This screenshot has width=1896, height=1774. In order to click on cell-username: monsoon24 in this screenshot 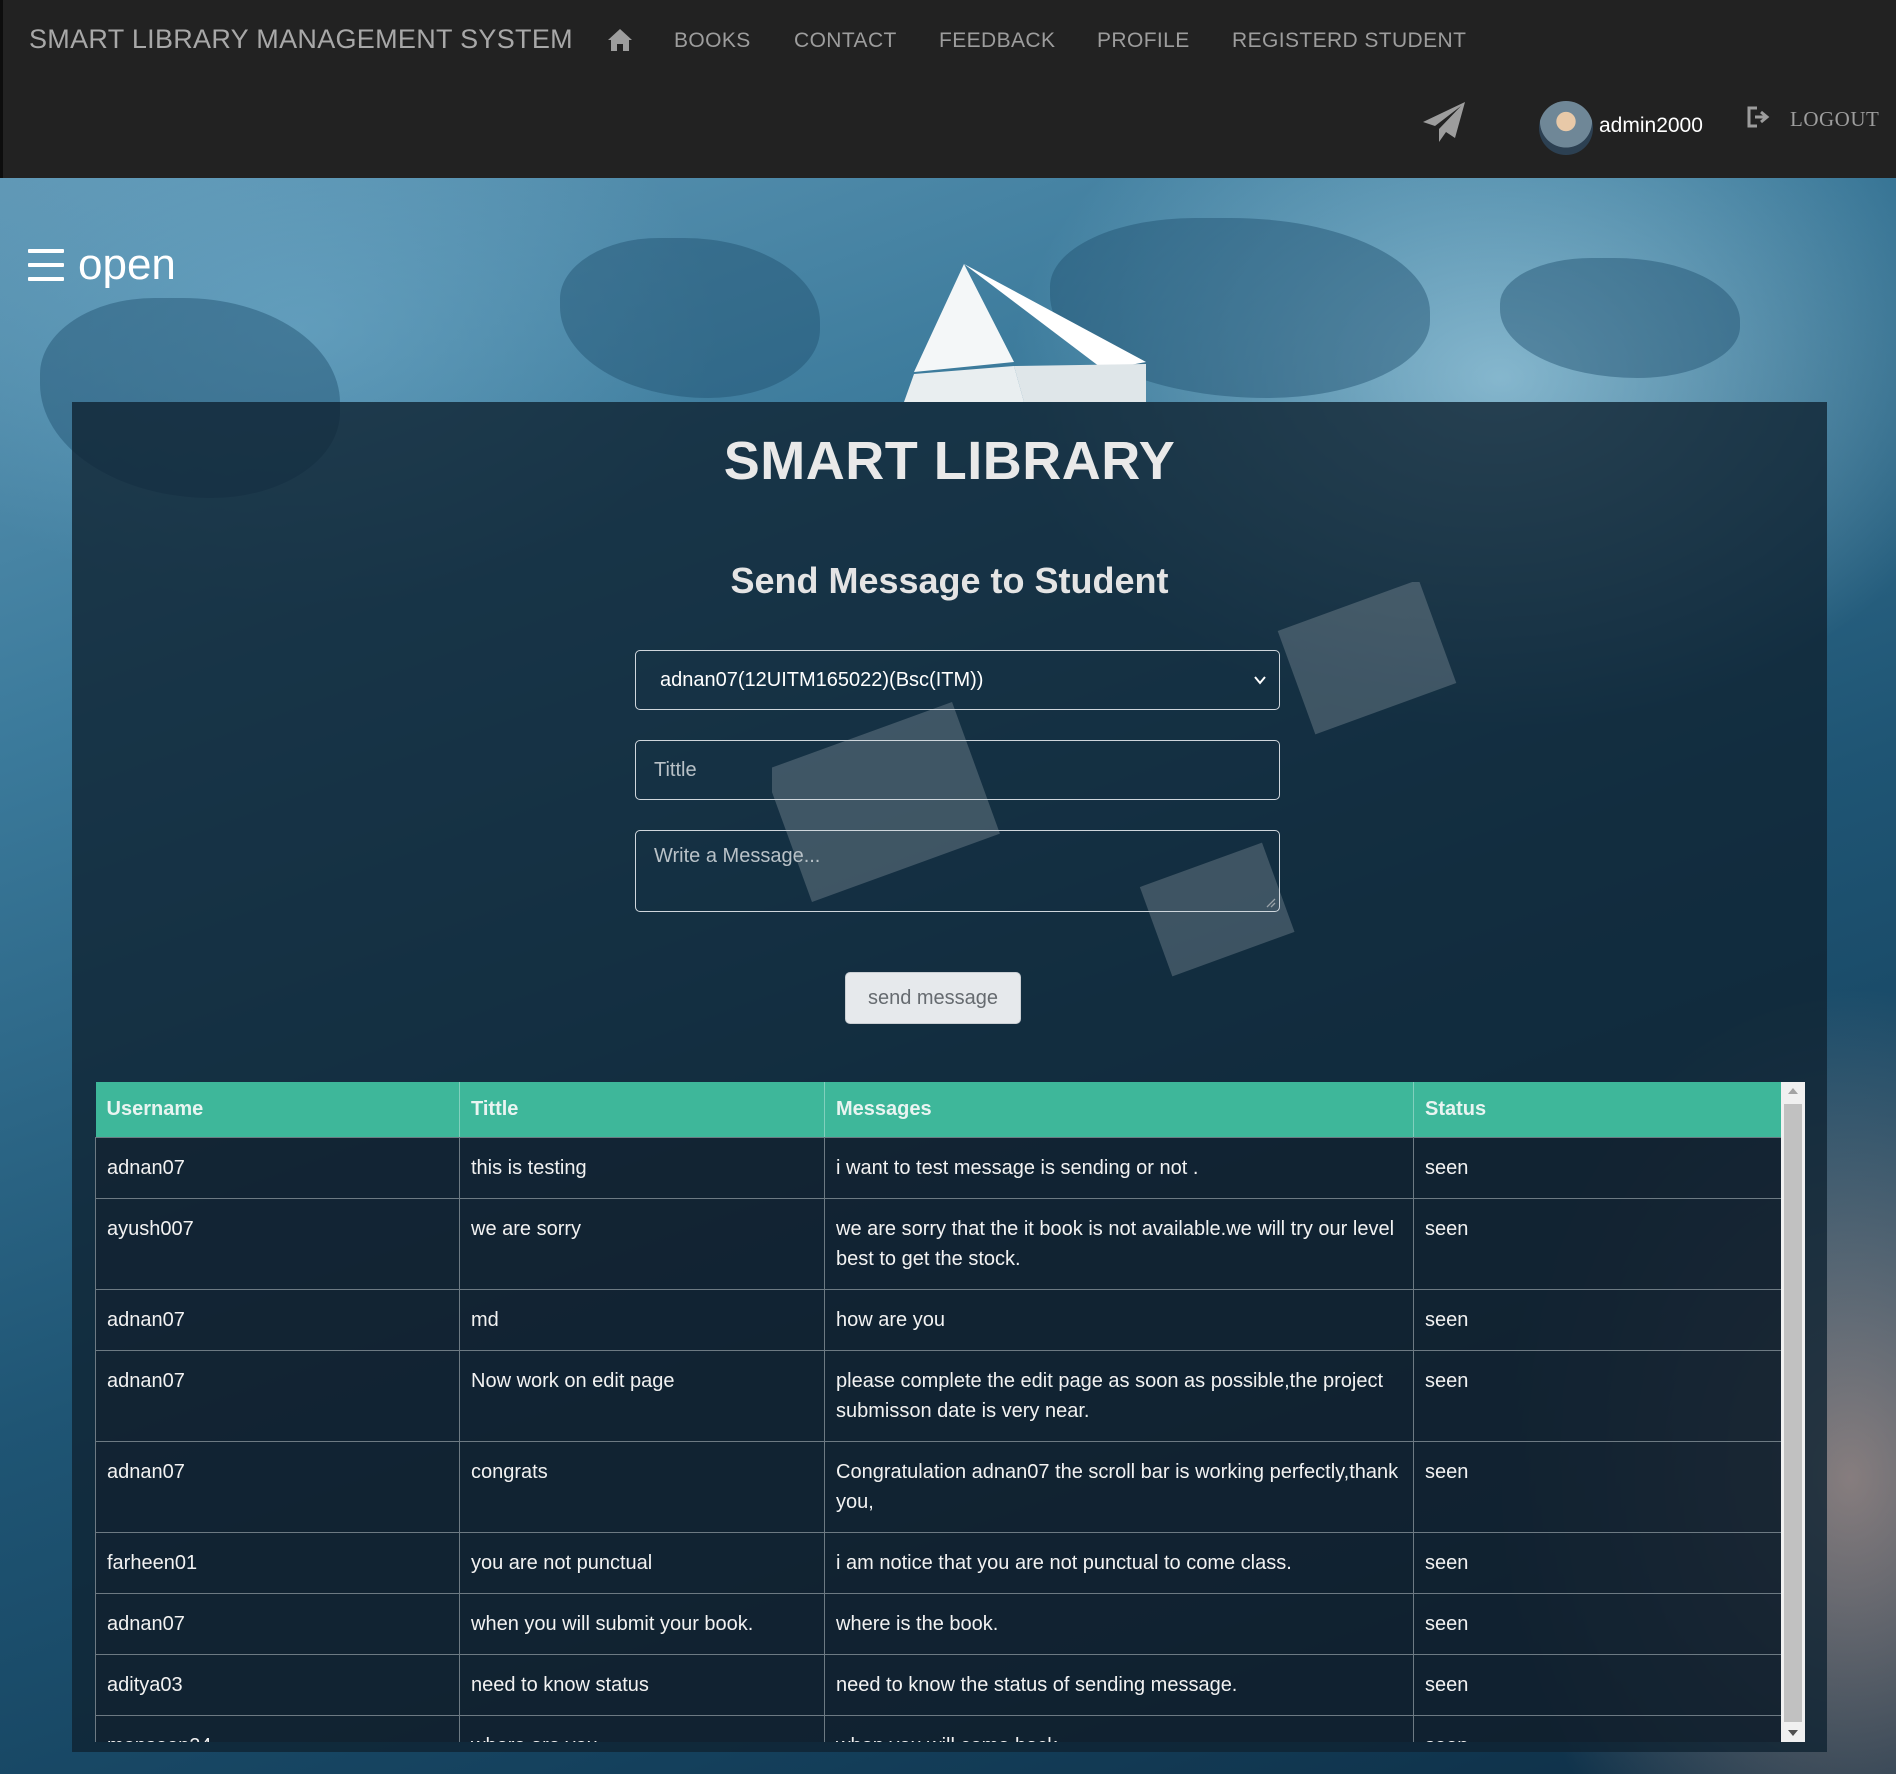, I will do `click(277, 1728)`.